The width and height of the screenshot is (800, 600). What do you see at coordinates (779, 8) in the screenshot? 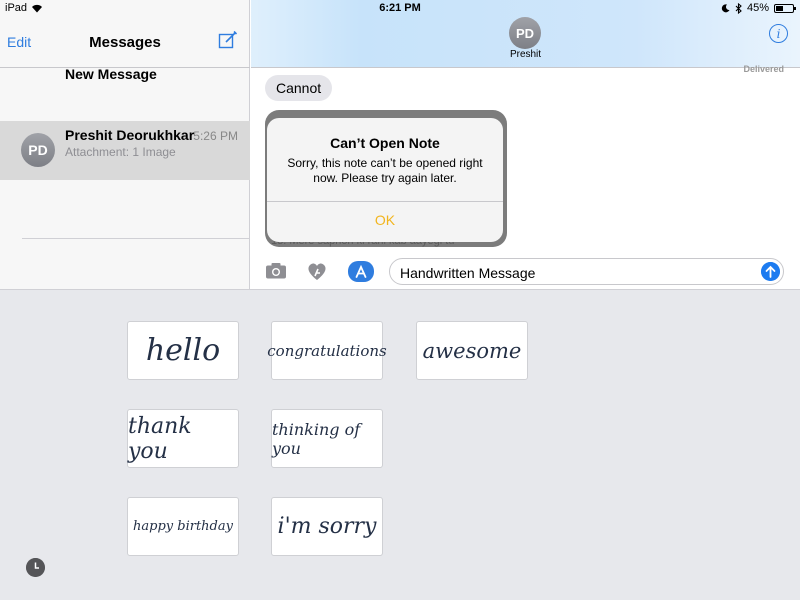
I see `battery-fill` at bounding box center [779, 8].